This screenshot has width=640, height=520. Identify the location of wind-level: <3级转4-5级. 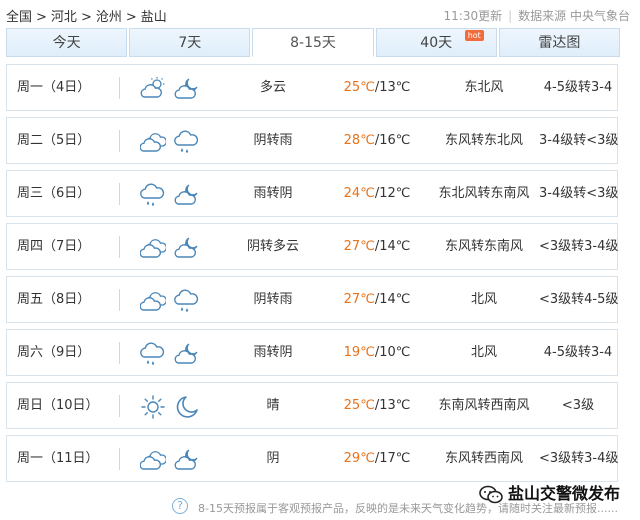
(579, 299).